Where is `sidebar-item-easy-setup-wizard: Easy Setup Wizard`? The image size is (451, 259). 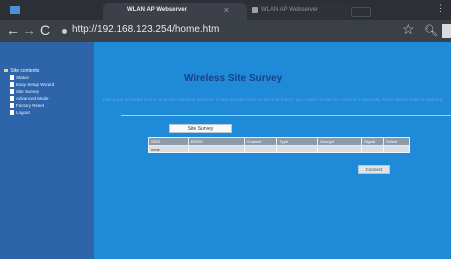 sidebar-item-easy-setup-wizard: Easy Setup Wizard is located at coordinates (32, 84).